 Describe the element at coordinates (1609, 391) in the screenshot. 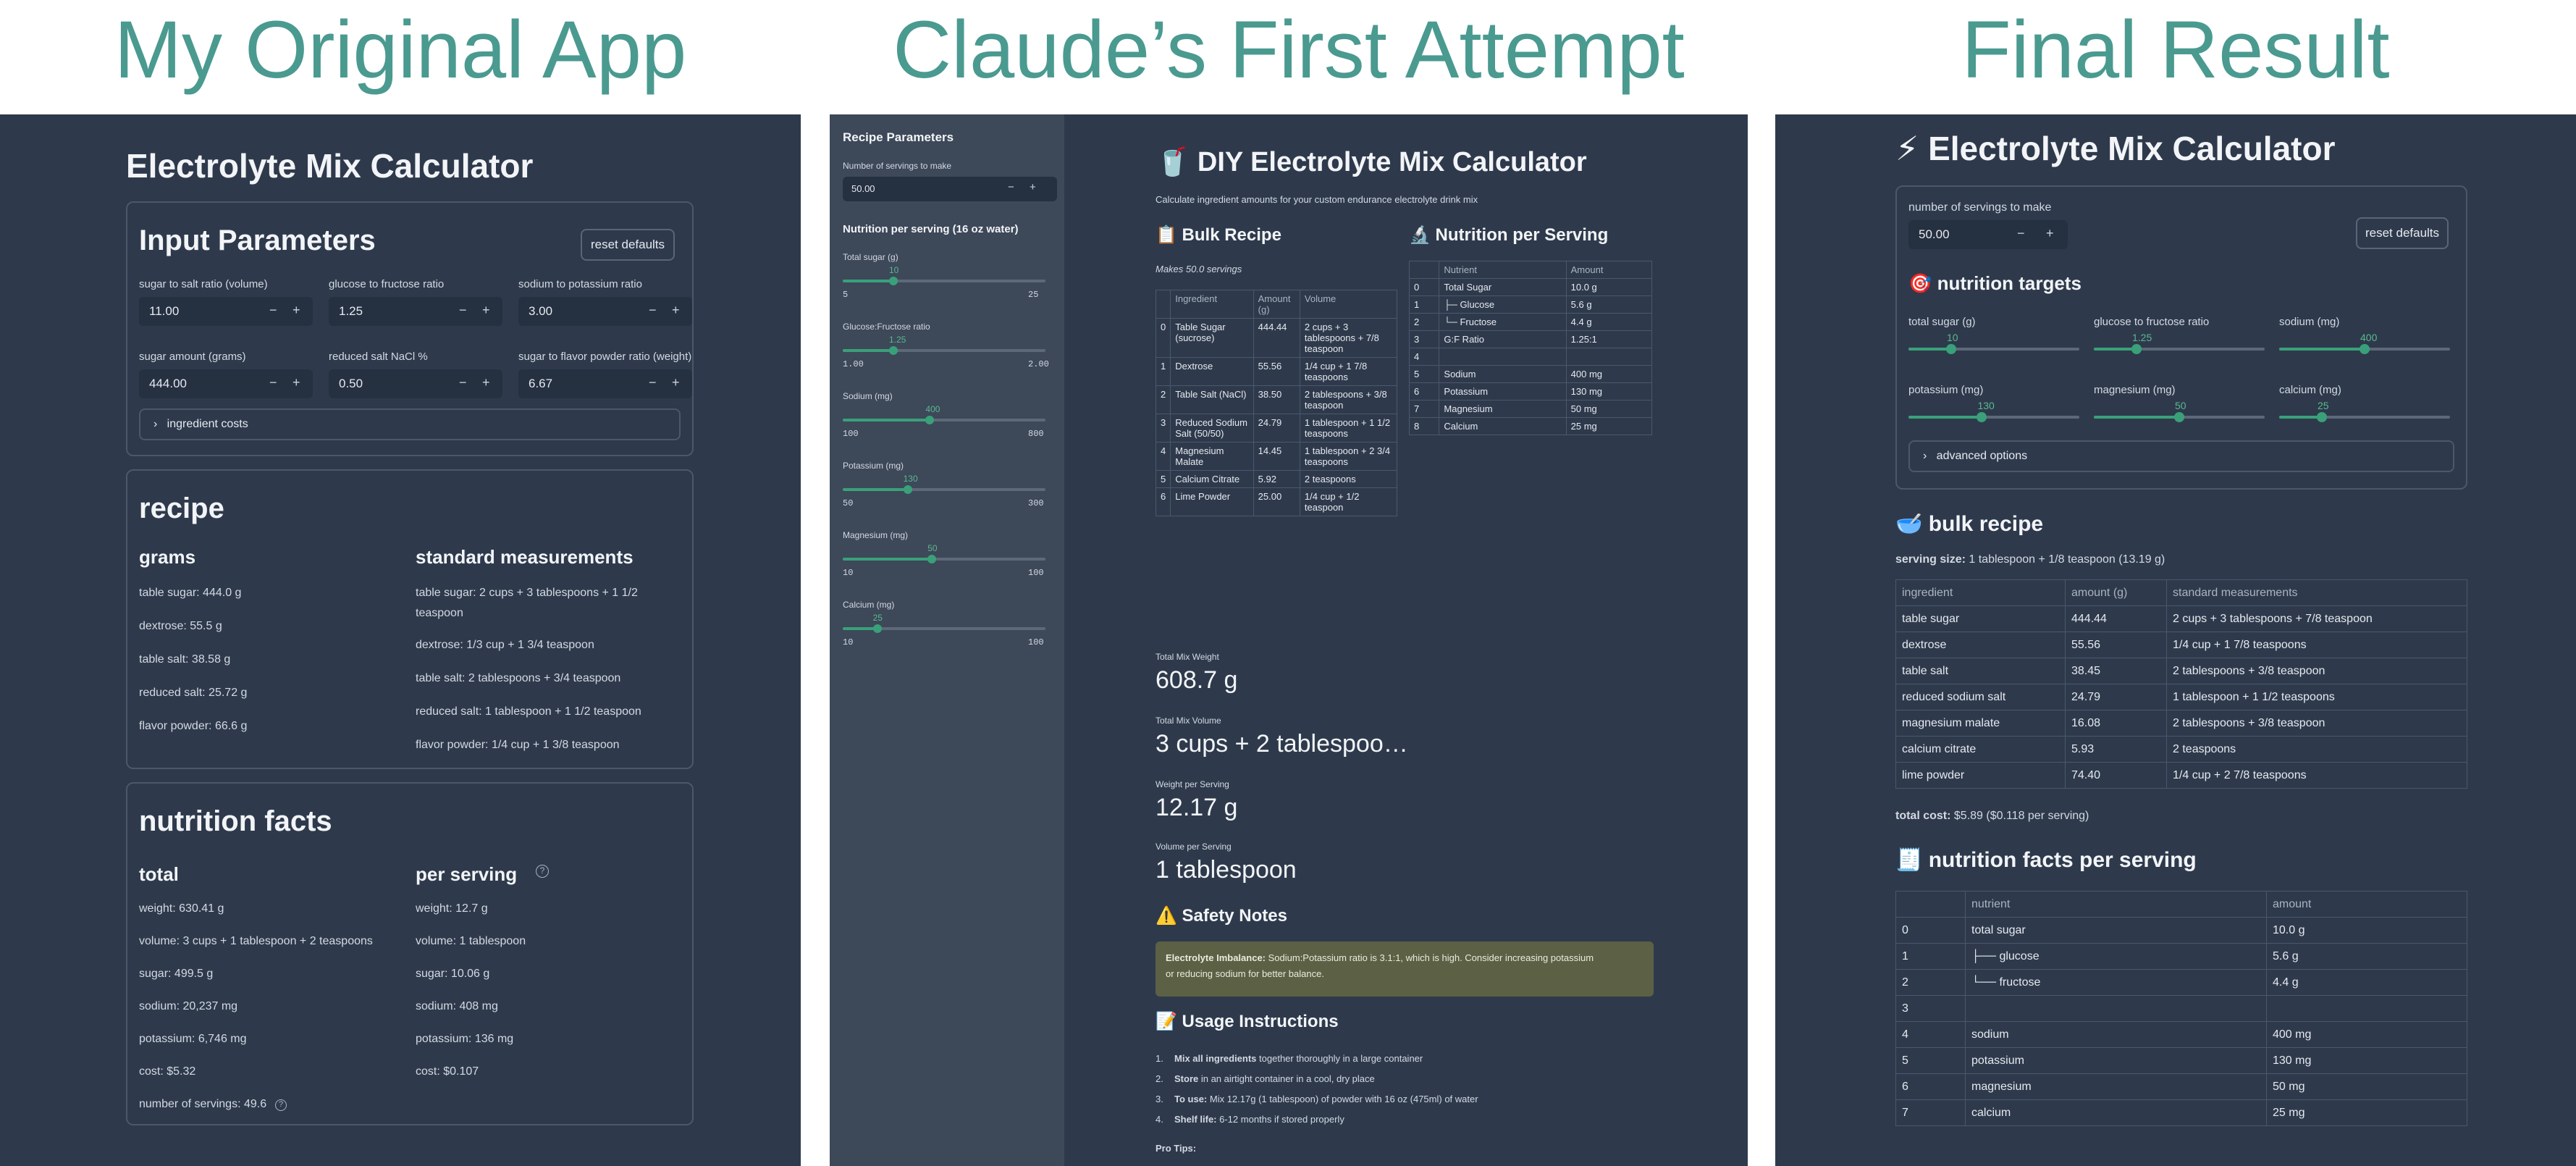

I see `table-cell: 130 mg` at that location.